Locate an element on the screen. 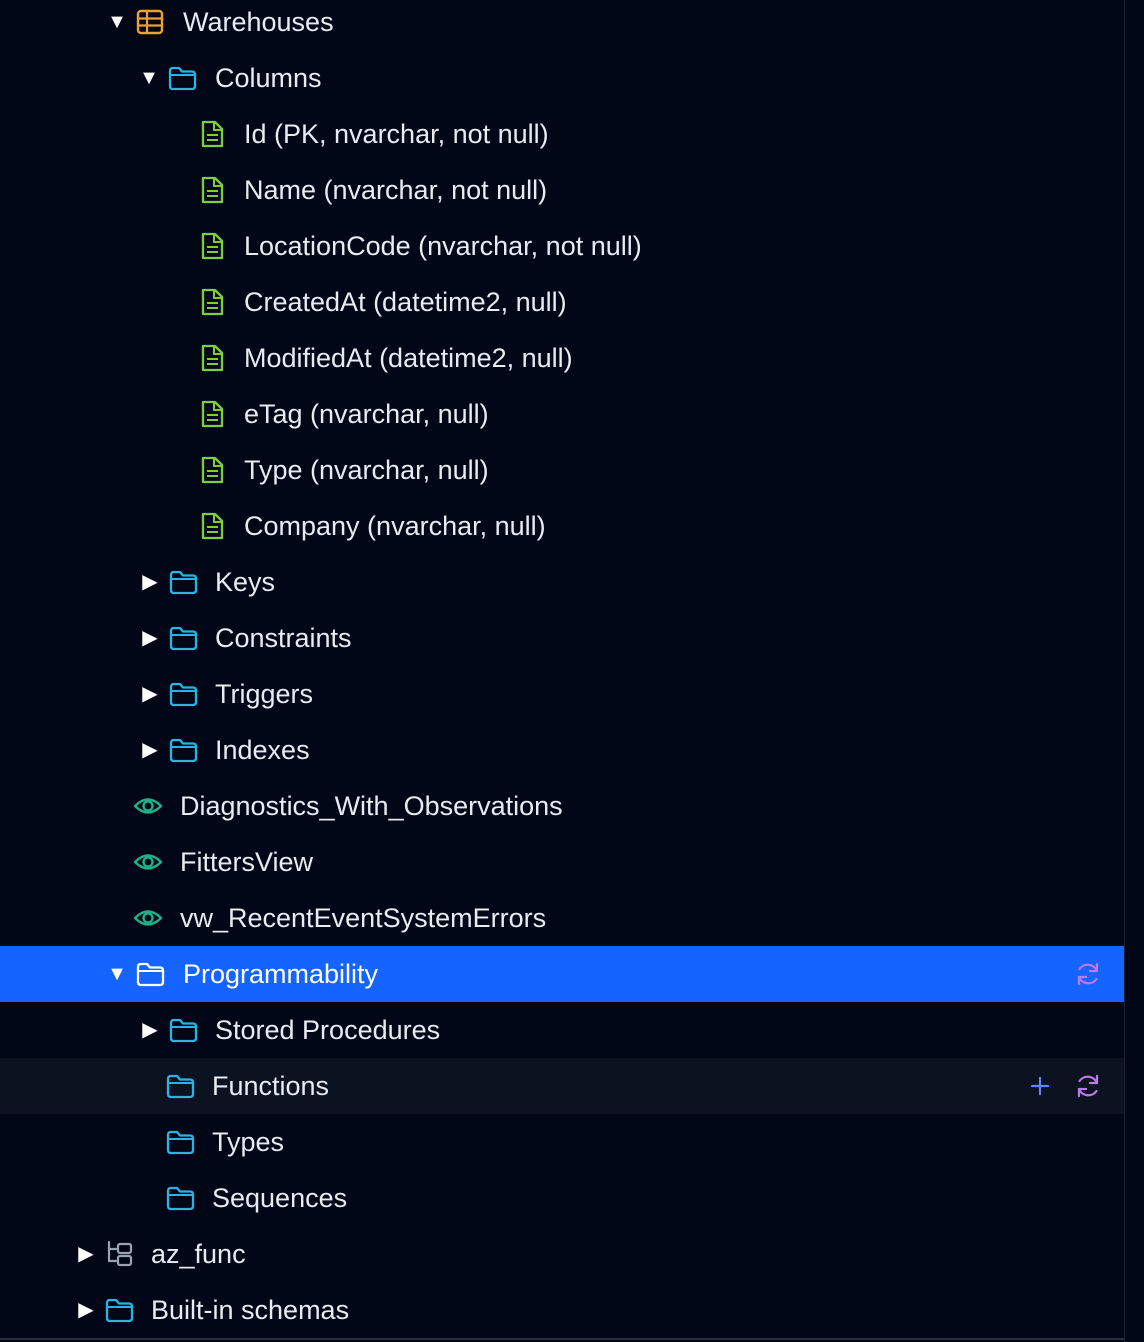 The width and height of the screenshot is (1144, 1342). tree-node-label: ModifiedAt (datetime2, null) is located at coordinates (408, 358).